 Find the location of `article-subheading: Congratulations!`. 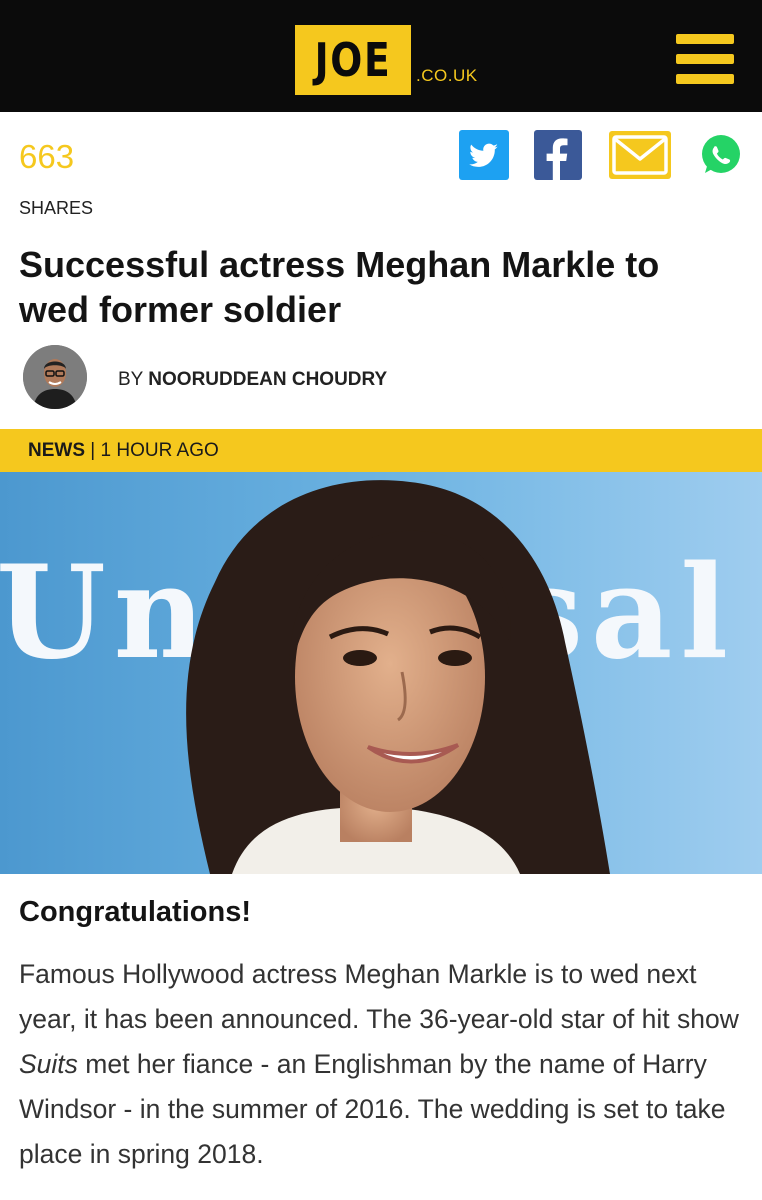

article-subheading: Congratulations! is located at coordinates (135, 912).